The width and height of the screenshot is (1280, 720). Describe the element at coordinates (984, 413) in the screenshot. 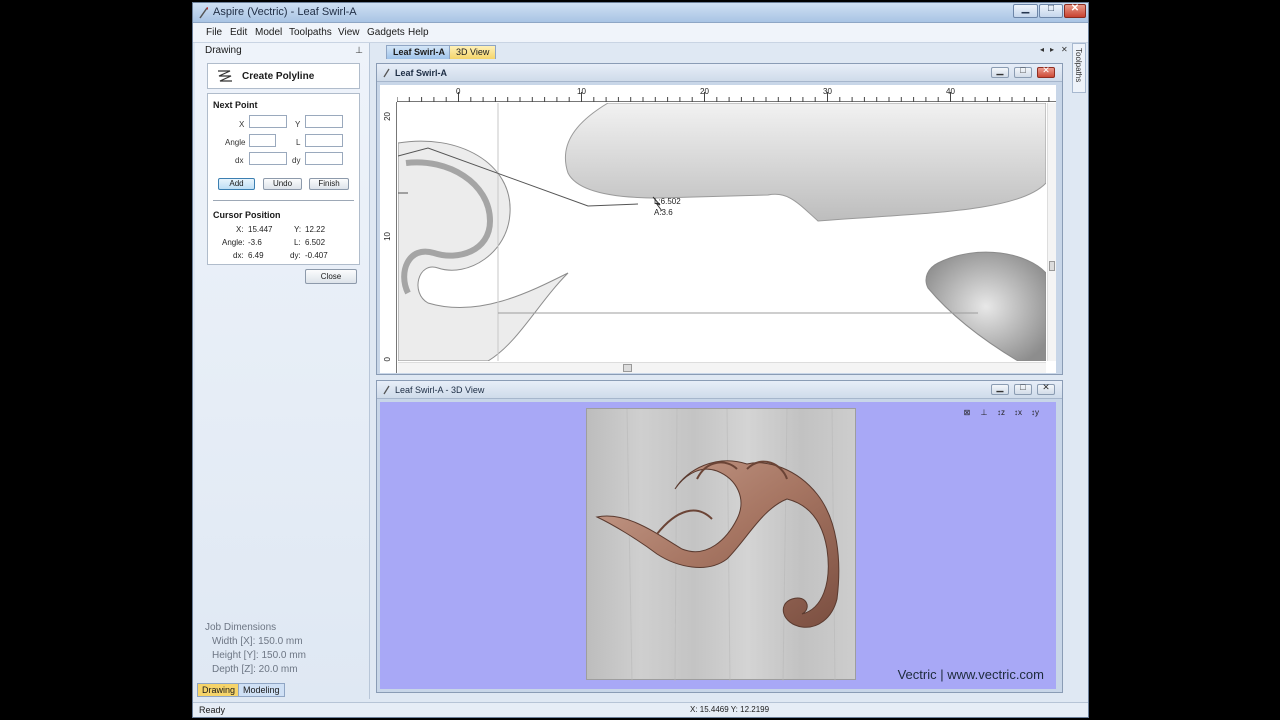

I see `iso-icon: ⊥` at that location.